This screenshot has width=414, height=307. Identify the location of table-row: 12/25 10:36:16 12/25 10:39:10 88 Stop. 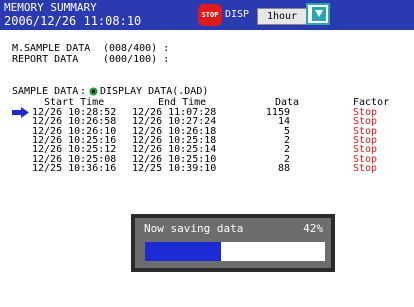
(207, 168).